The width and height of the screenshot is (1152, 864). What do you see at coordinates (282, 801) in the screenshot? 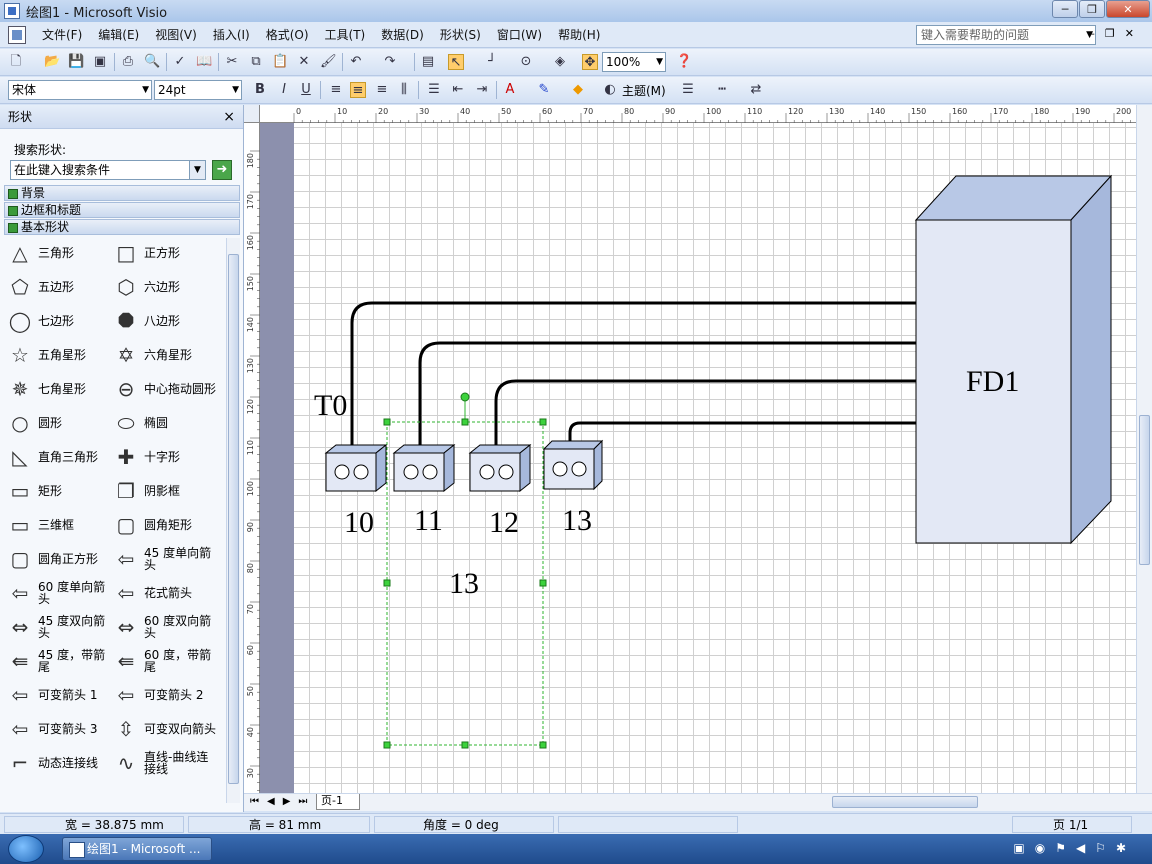
I see `page-navigation-icons: ⏮◀▶⏭` at bounding box center [282, 801].